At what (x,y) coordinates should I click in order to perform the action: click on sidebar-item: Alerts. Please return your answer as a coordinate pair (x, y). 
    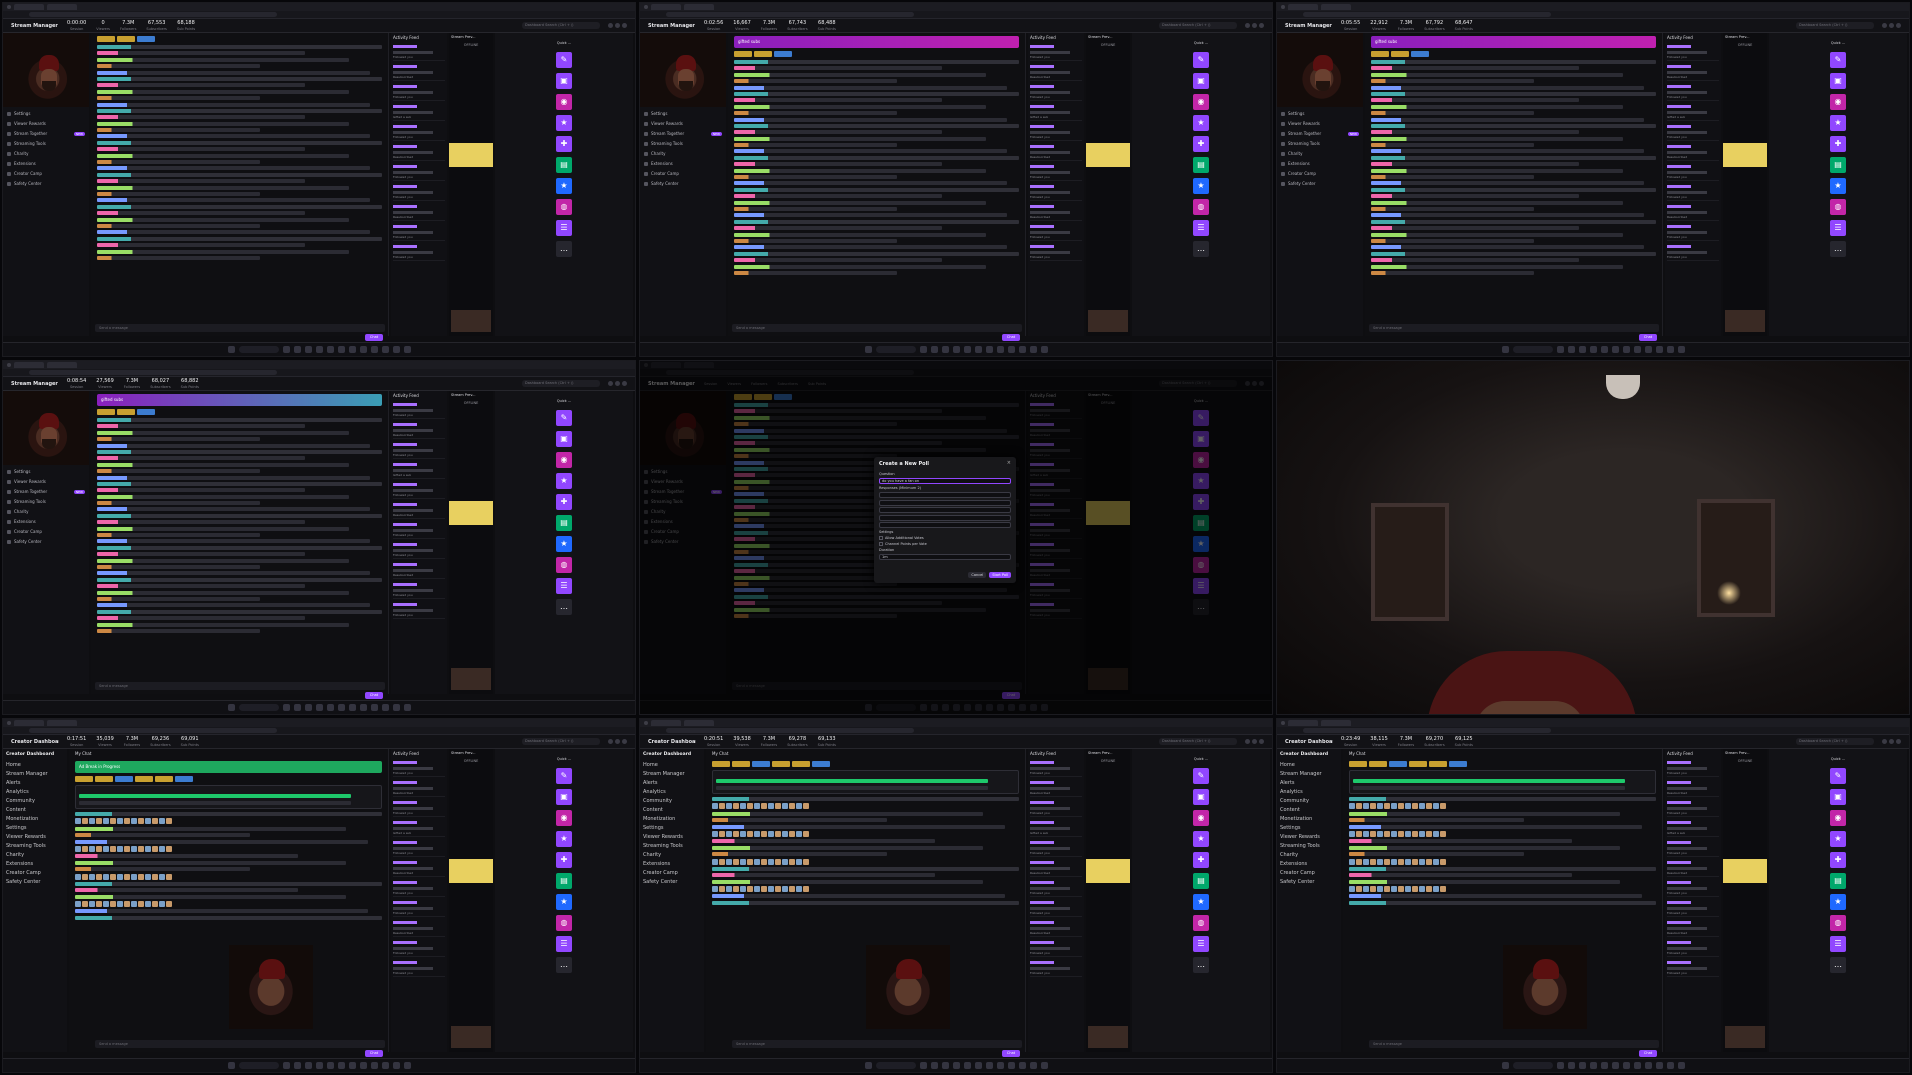
    Looking at the image, I should click on (672, 783).